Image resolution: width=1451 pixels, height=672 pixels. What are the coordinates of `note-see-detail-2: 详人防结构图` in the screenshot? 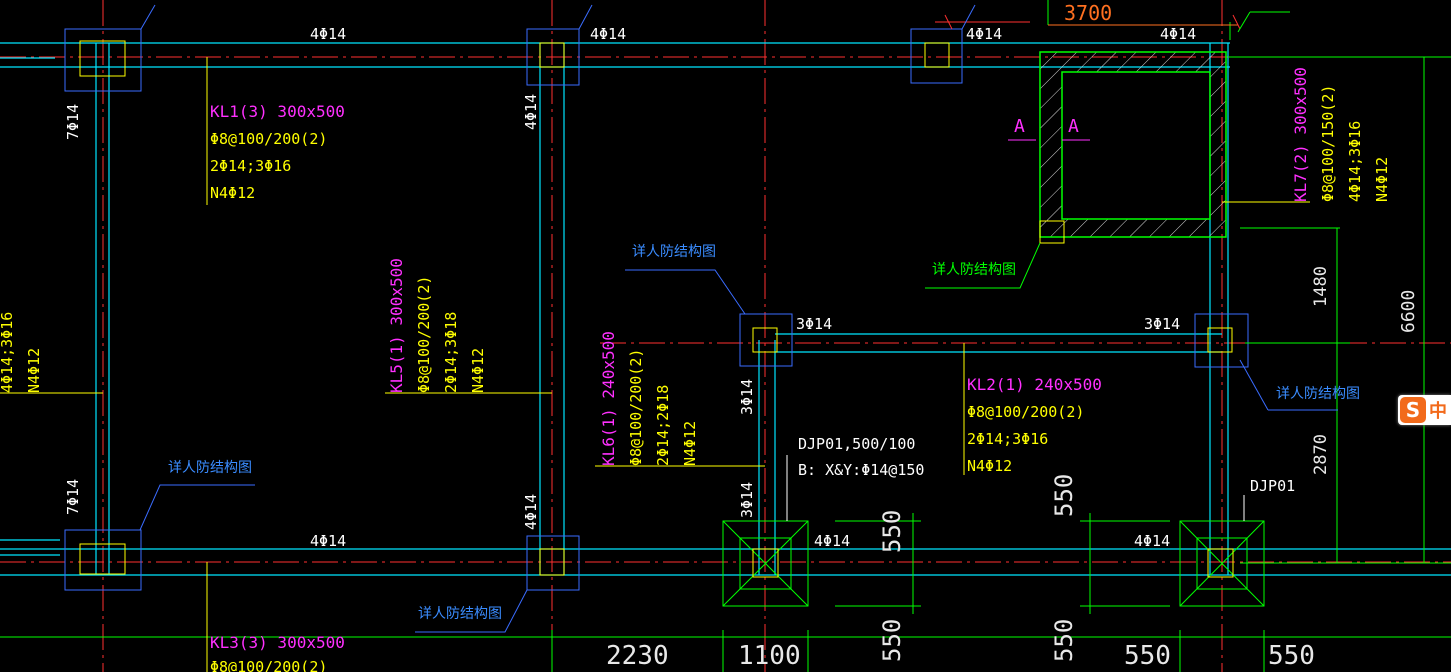 It's located at (974, 270).